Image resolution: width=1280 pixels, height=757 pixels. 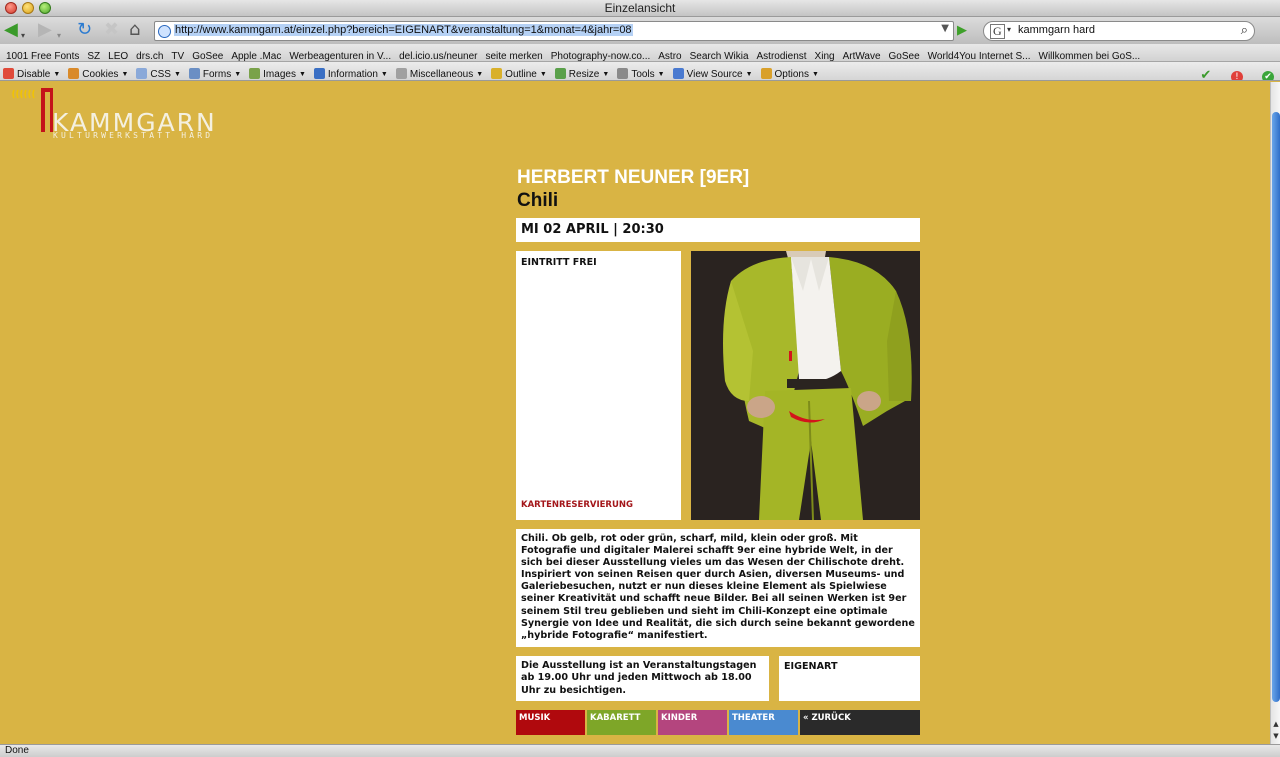 I want to click on event-photo, so click(x=805, y=385).